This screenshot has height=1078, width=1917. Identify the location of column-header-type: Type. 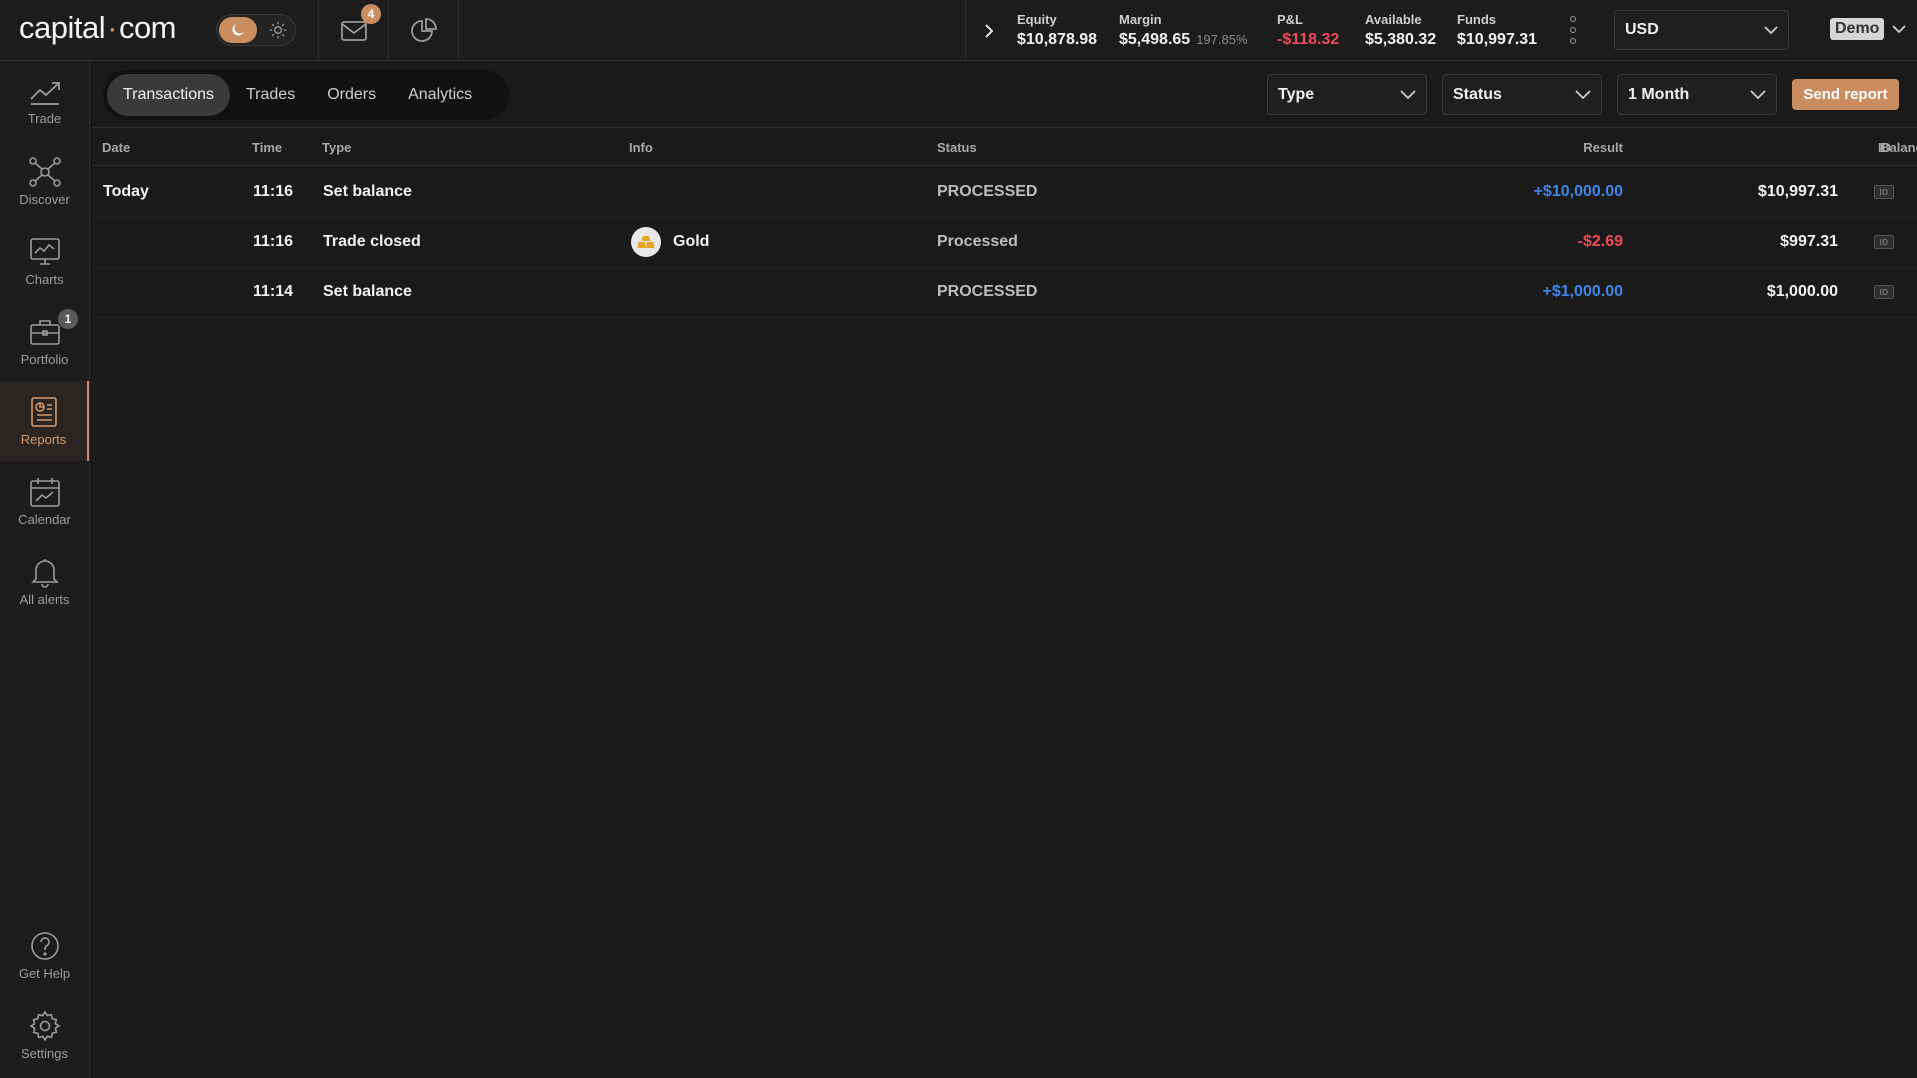
(336, 147).